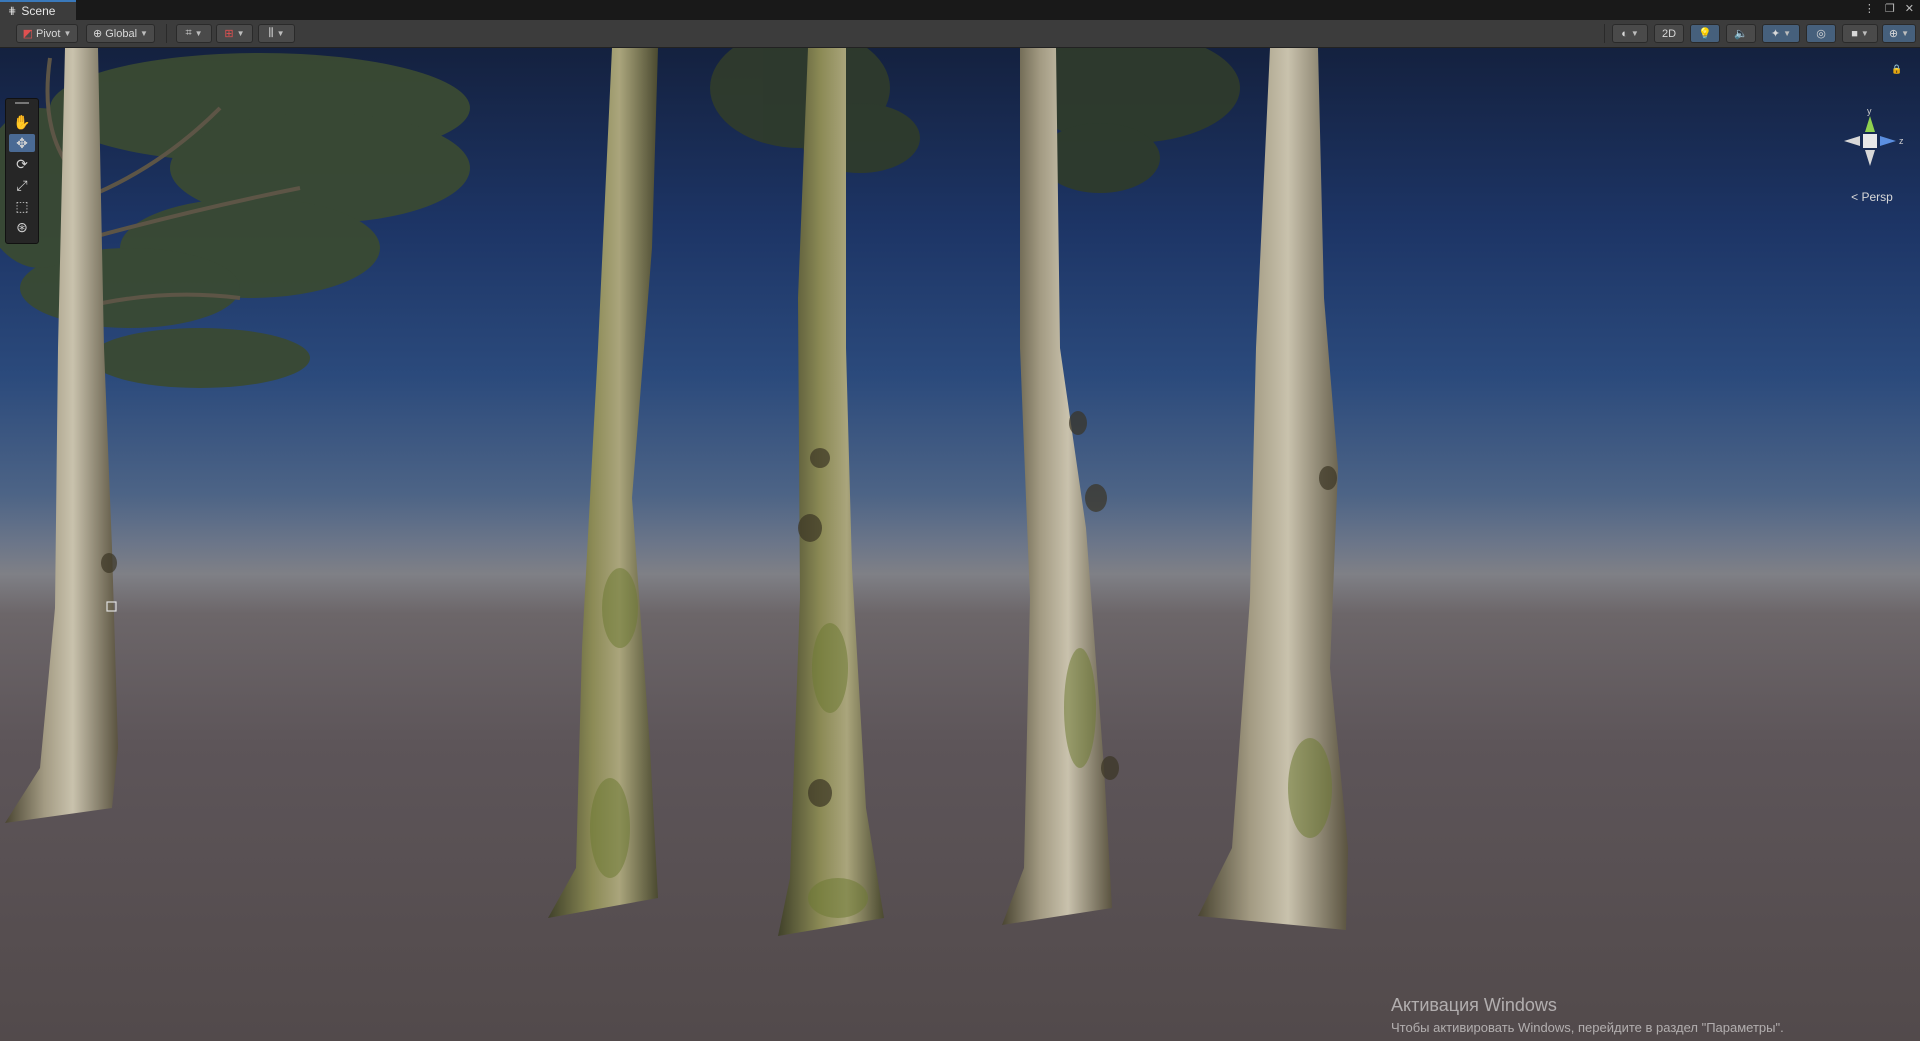 The width and height of the screenshot is (1920, 1041). I want to click on camera-icon: ■, so click(1854, 33).